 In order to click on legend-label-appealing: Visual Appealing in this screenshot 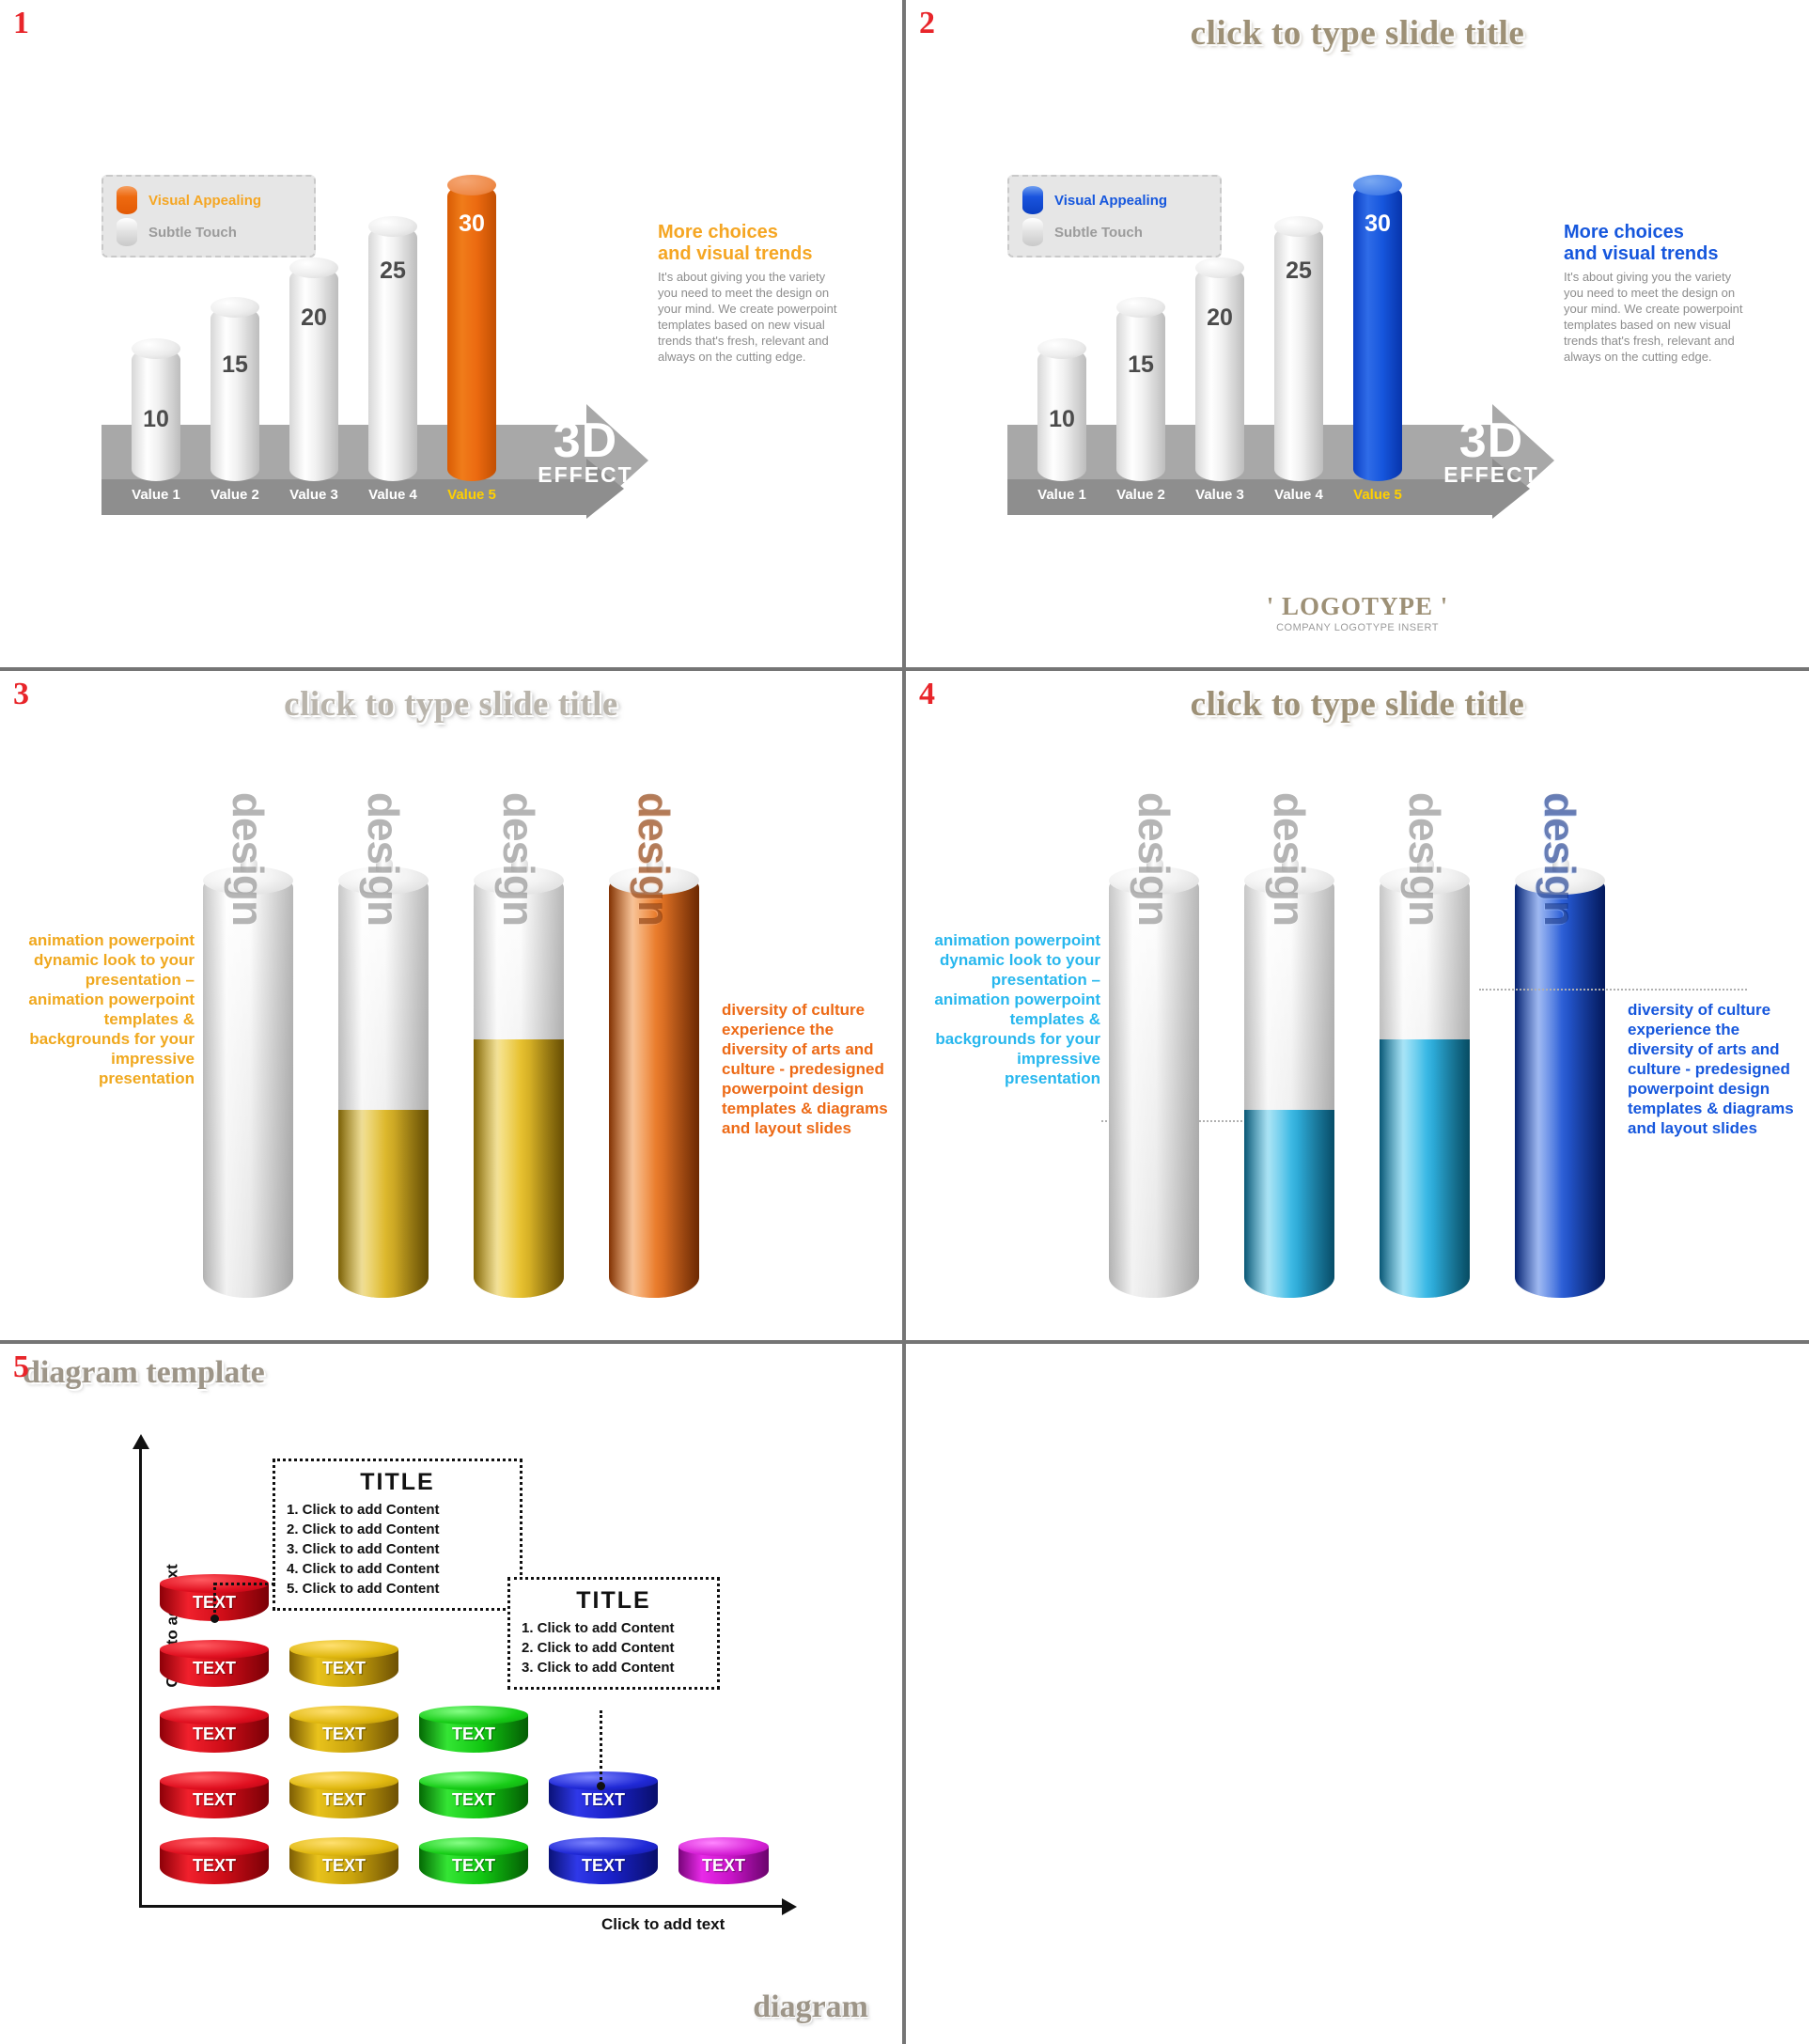, I will do `click(1111, 200)`.